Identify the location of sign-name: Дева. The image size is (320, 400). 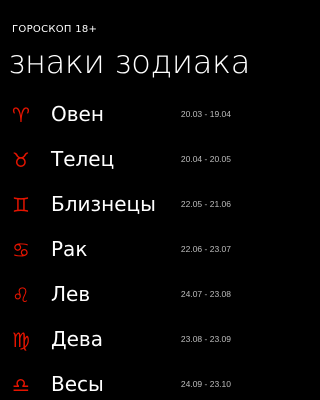
(77, 339).